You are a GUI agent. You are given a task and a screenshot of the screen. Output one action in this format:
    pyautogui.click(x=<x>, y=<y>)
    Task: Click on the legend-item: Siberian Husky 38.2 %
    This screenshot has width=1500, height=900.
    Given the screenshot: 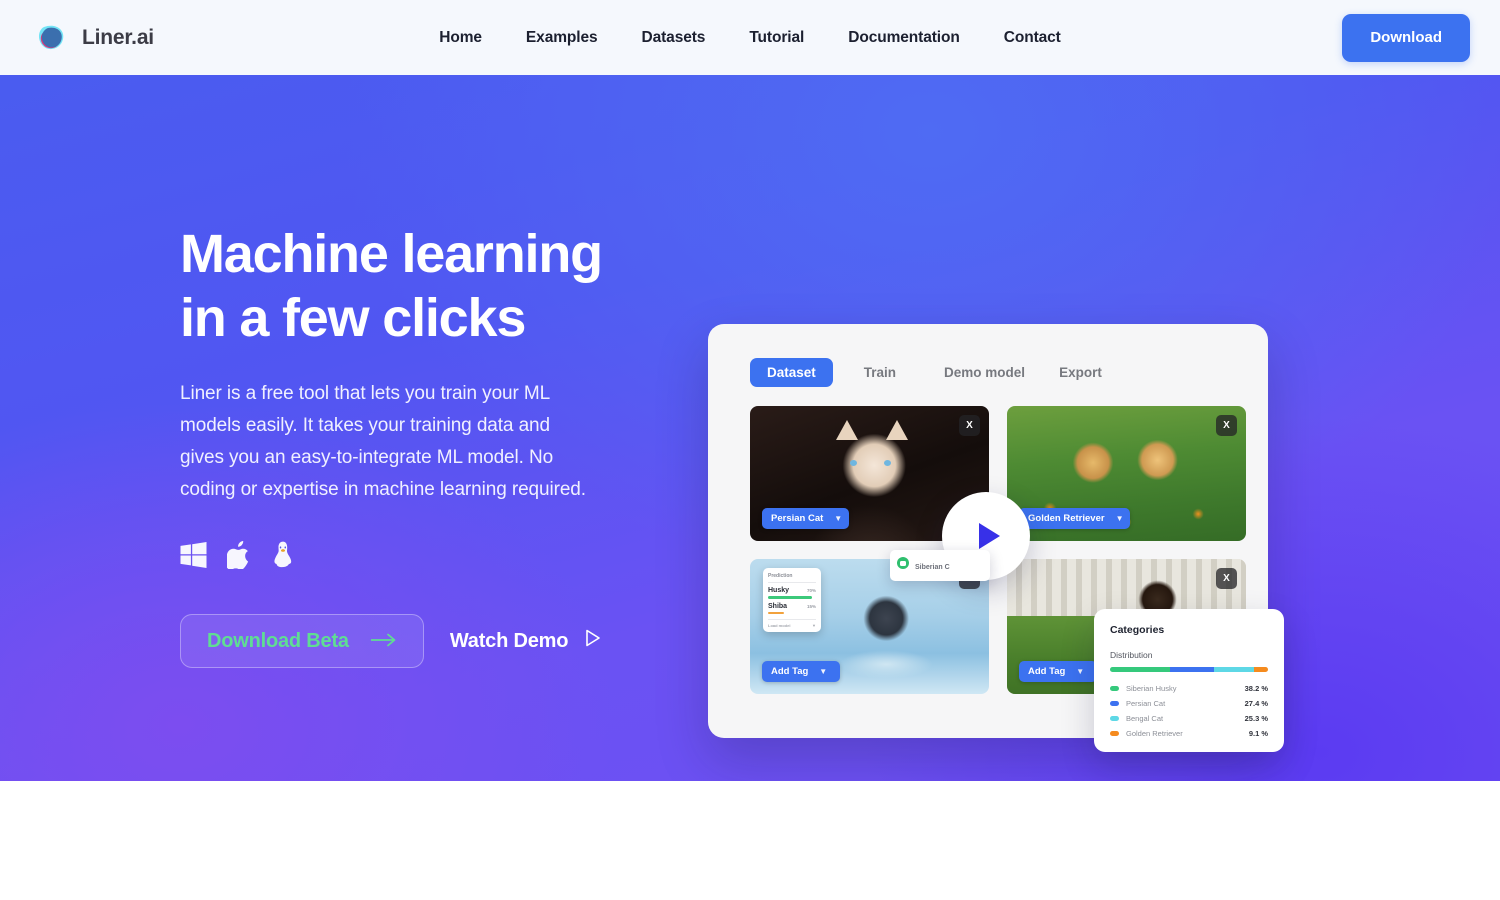 What is the action you would take?
    pyautogui.click(x=1189, y=688)
    